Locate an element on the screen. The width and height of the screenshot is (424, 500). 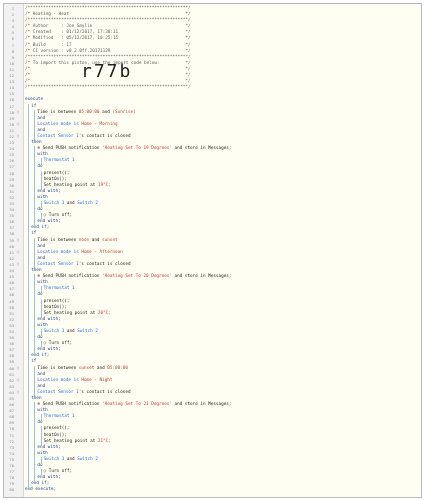
heating-setpoint: 21°C; is located at coordinates (104, 441).